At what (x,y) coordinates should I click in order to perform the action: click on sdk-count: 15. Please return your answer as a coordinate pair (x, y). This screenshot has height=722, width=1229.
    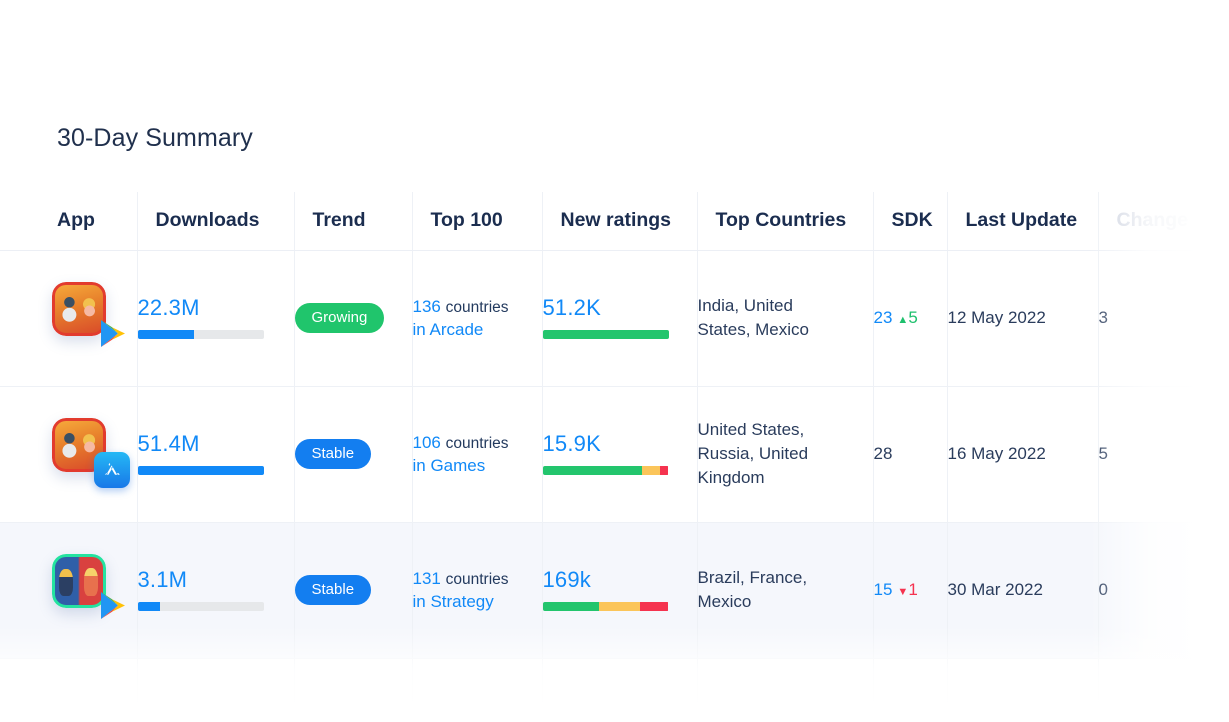
    Looking at the image, I should click on (883, 589).